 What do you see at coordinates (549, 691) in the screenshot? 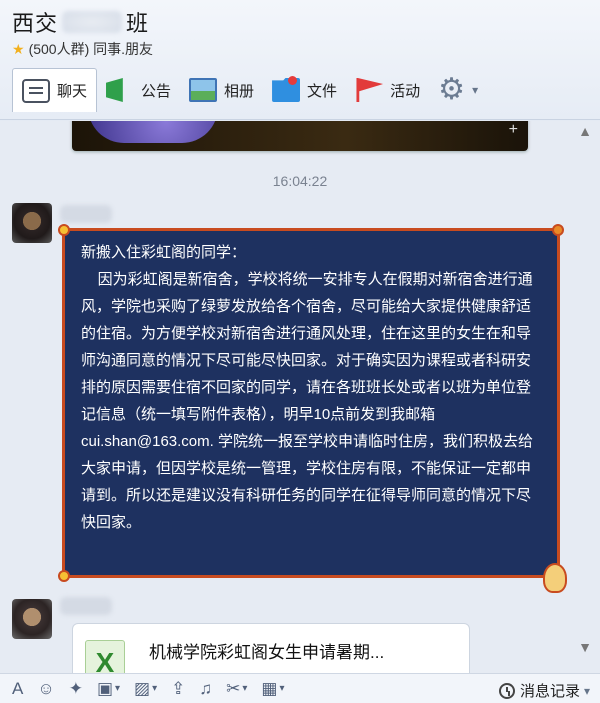
I see `message-history-label: 消息记录` at bounding box center [549, 691].